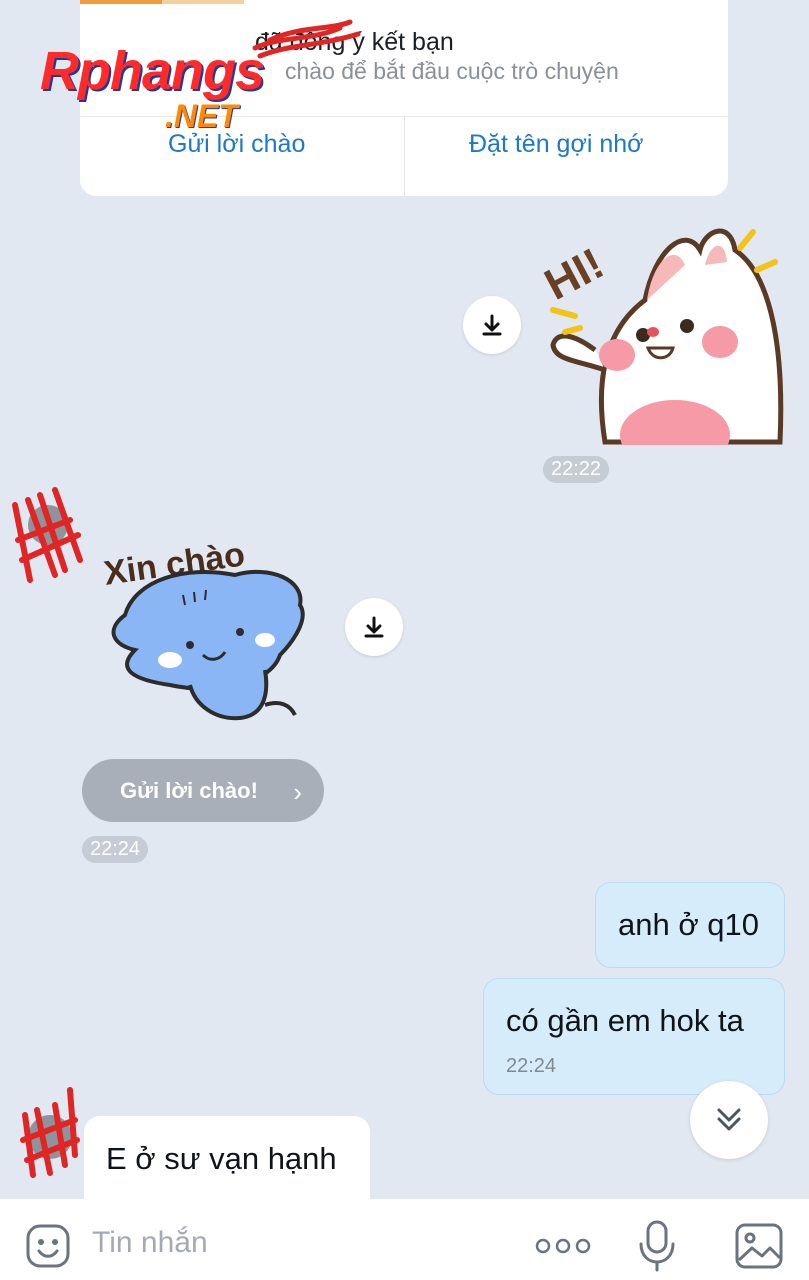 The height and width of the screenshot is (1280, 809). Describe the element at coordinates (189, 790) in the screenshot. I see `send-greeting-label: Gửi lời chào!` at that location.